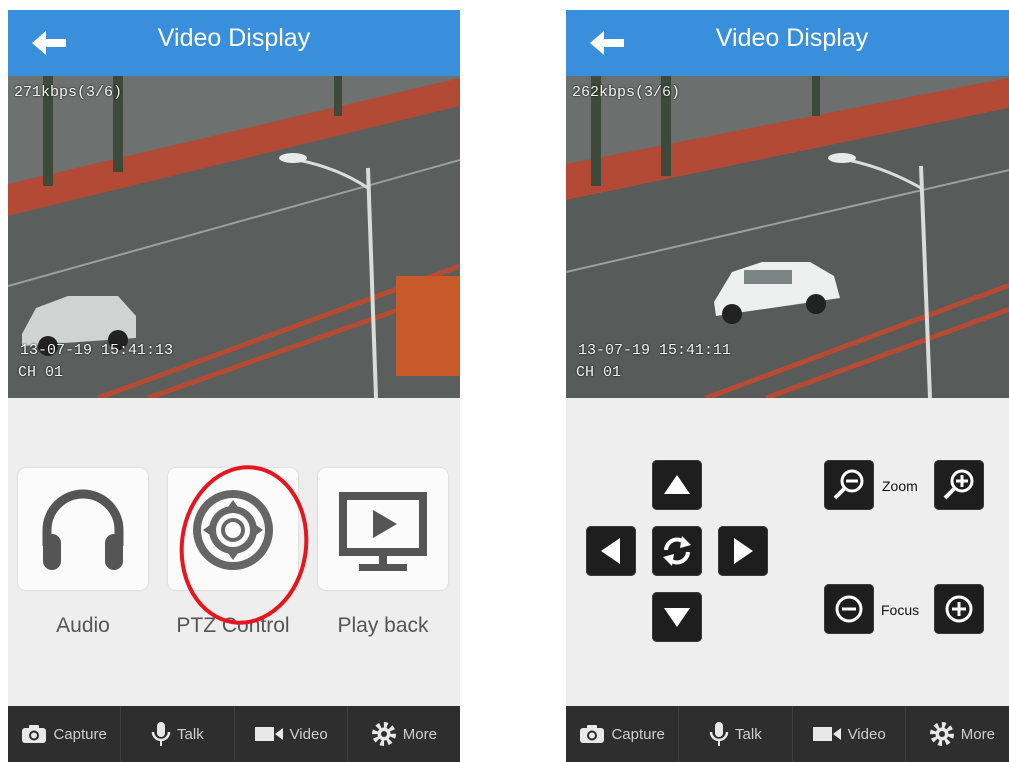  I want to click on pan-right-button, so click(743, 551).